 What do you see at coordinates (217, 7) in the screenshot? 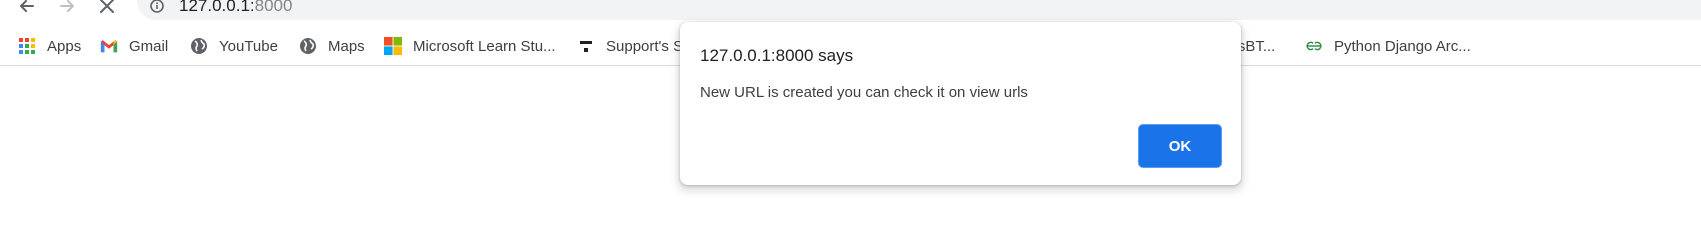
I see `url-host: 127.0.0.1:` at bounding box center [217, 7].